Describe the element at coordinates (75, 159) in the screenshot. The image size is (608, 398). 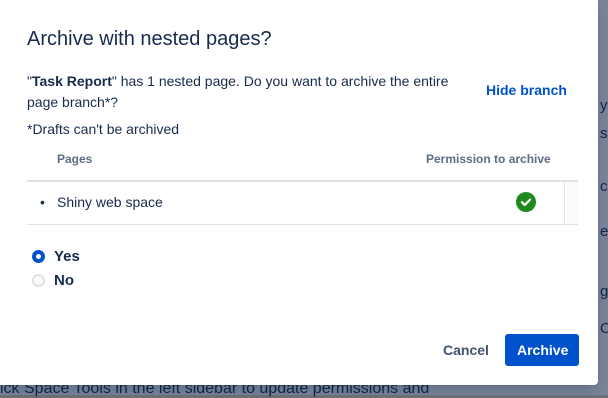
I see `column-header-pages: Pages` at that location.